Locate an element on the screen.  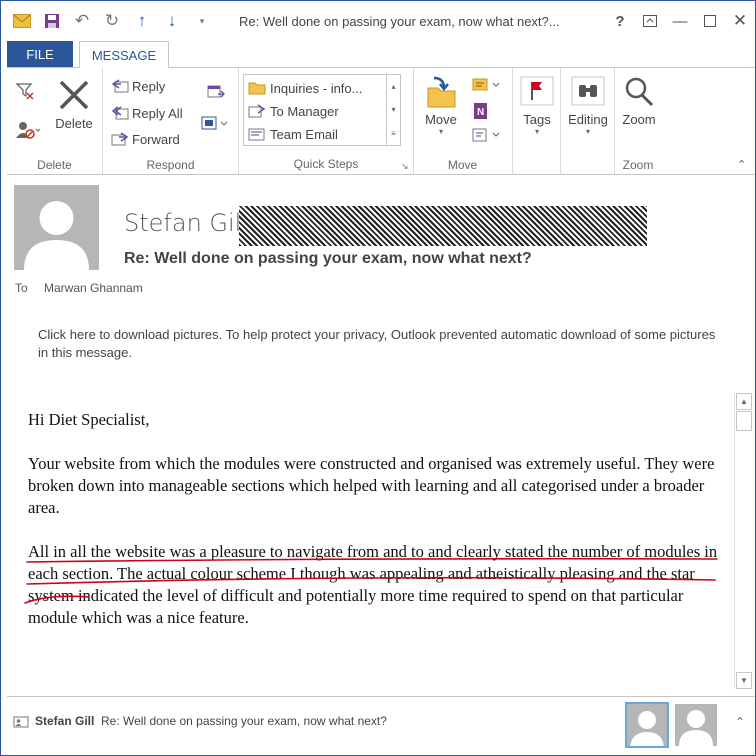
footer-sender-name: Stefan Gill is located at coordinates (64, 721).